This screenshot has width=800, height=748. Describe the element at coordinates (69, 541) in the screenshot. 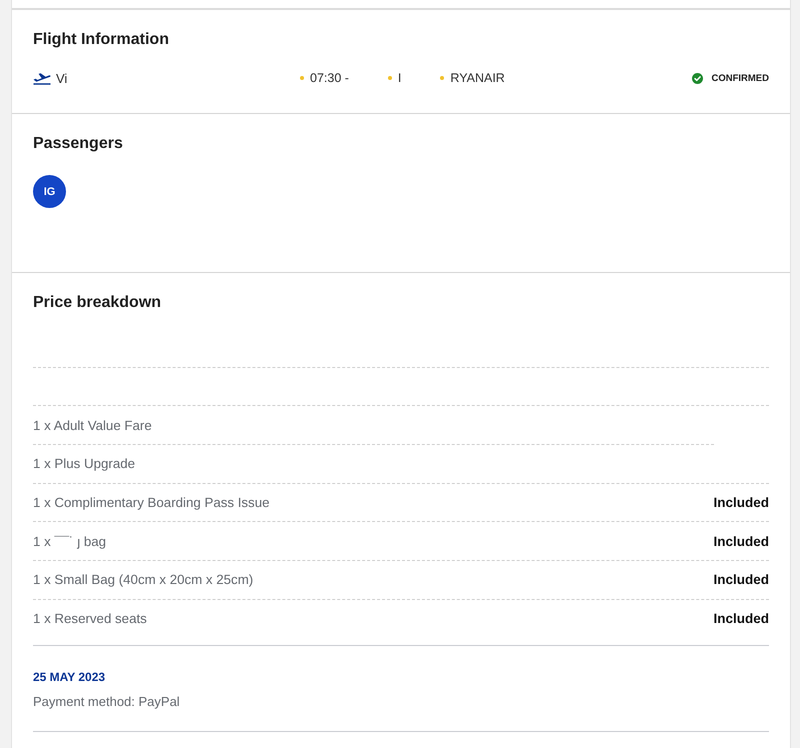

I see `line-item-label: 1 x ¯¯˙ ȷ bag` at that location.